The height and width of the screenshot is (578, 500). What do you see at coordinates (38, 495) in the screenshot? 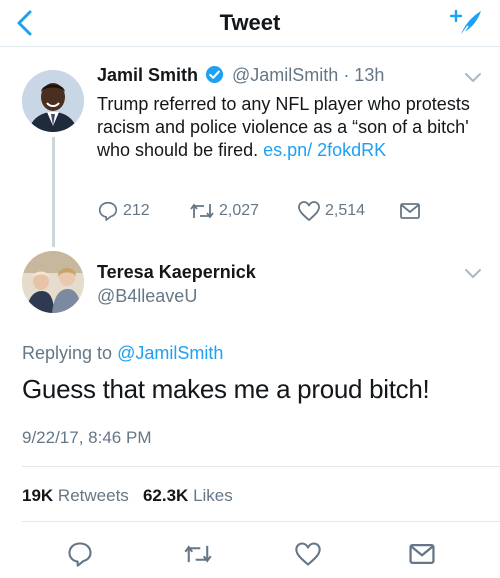
I see `retweets-count: 19K` at bounding box center [38, 495].